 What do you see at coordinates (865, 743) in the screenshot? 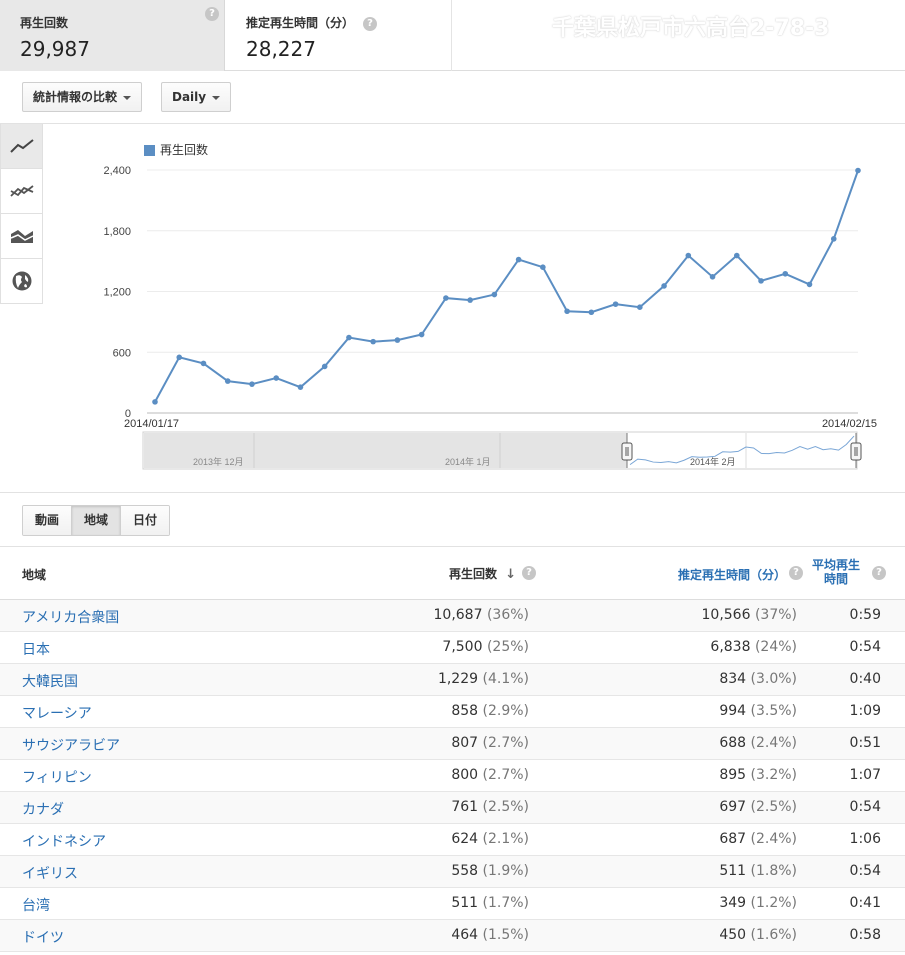
I see `avg-duration-cell: 0:51` at bounding box center [865, 743].